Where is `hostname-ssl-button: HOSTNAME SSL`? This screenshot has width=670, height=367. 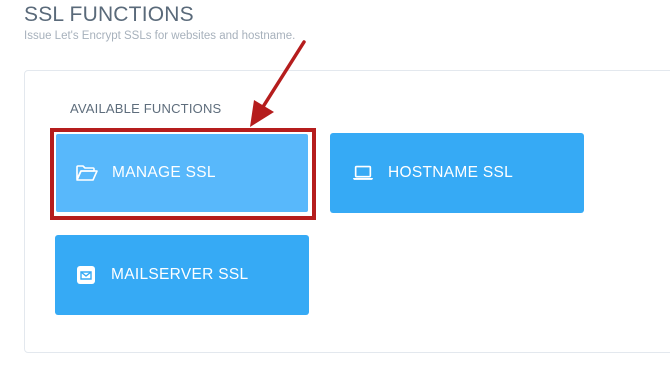
hostname-ssl-button: HOSTNAME SSL is located at coordinates (457, 173).